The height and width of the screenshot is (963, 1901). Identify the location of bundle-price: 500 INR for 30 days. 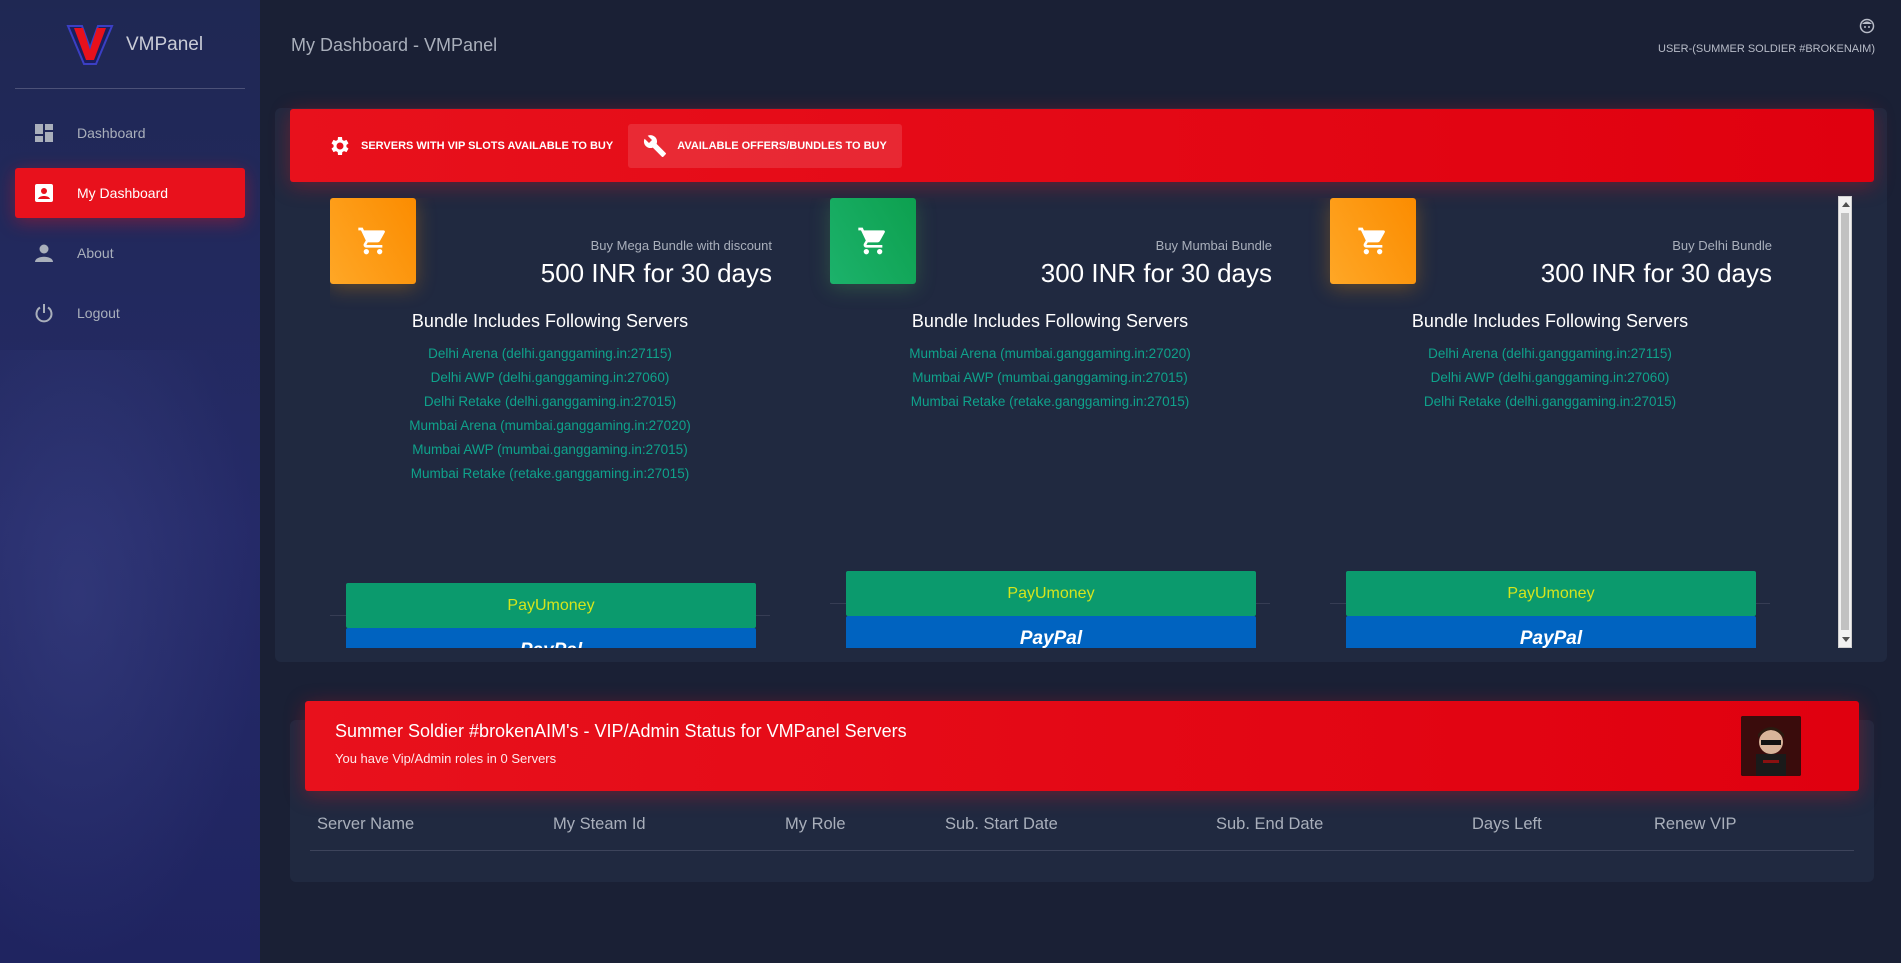
(656, 273).